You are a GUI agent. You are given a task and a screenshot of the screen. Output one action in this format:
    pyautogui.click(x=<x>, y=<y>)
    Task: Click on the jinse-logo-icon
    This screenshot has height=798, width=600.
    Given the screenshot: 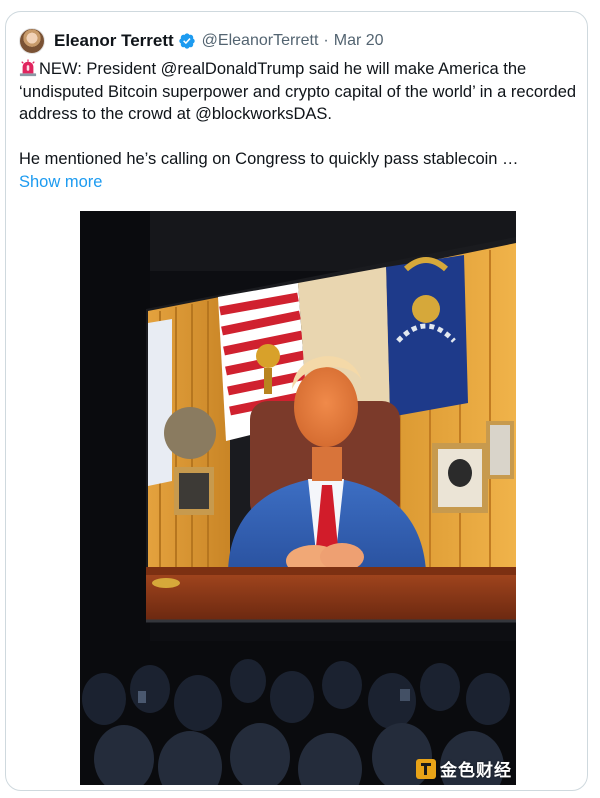 What is the action you would take?
    pyautogui.click(x=426, y=768)
    